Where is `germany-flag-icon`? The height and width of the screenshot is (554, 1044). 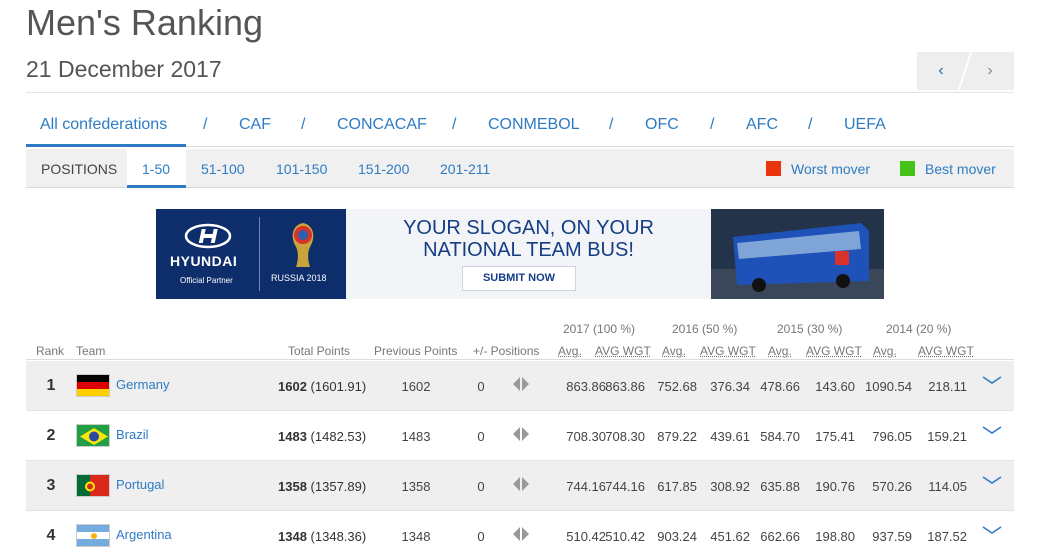 germany-flag-icon is located at coordinates (93, 385).